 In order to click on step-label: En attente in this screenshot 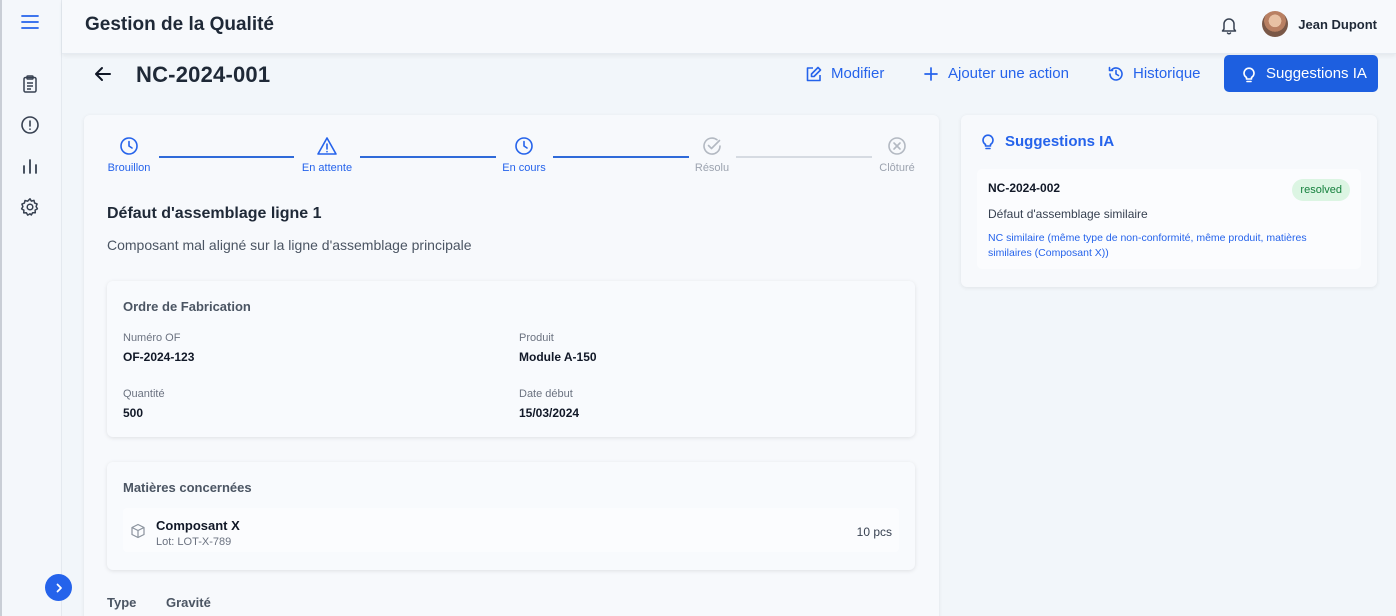, I will do `click(327, 168)`.